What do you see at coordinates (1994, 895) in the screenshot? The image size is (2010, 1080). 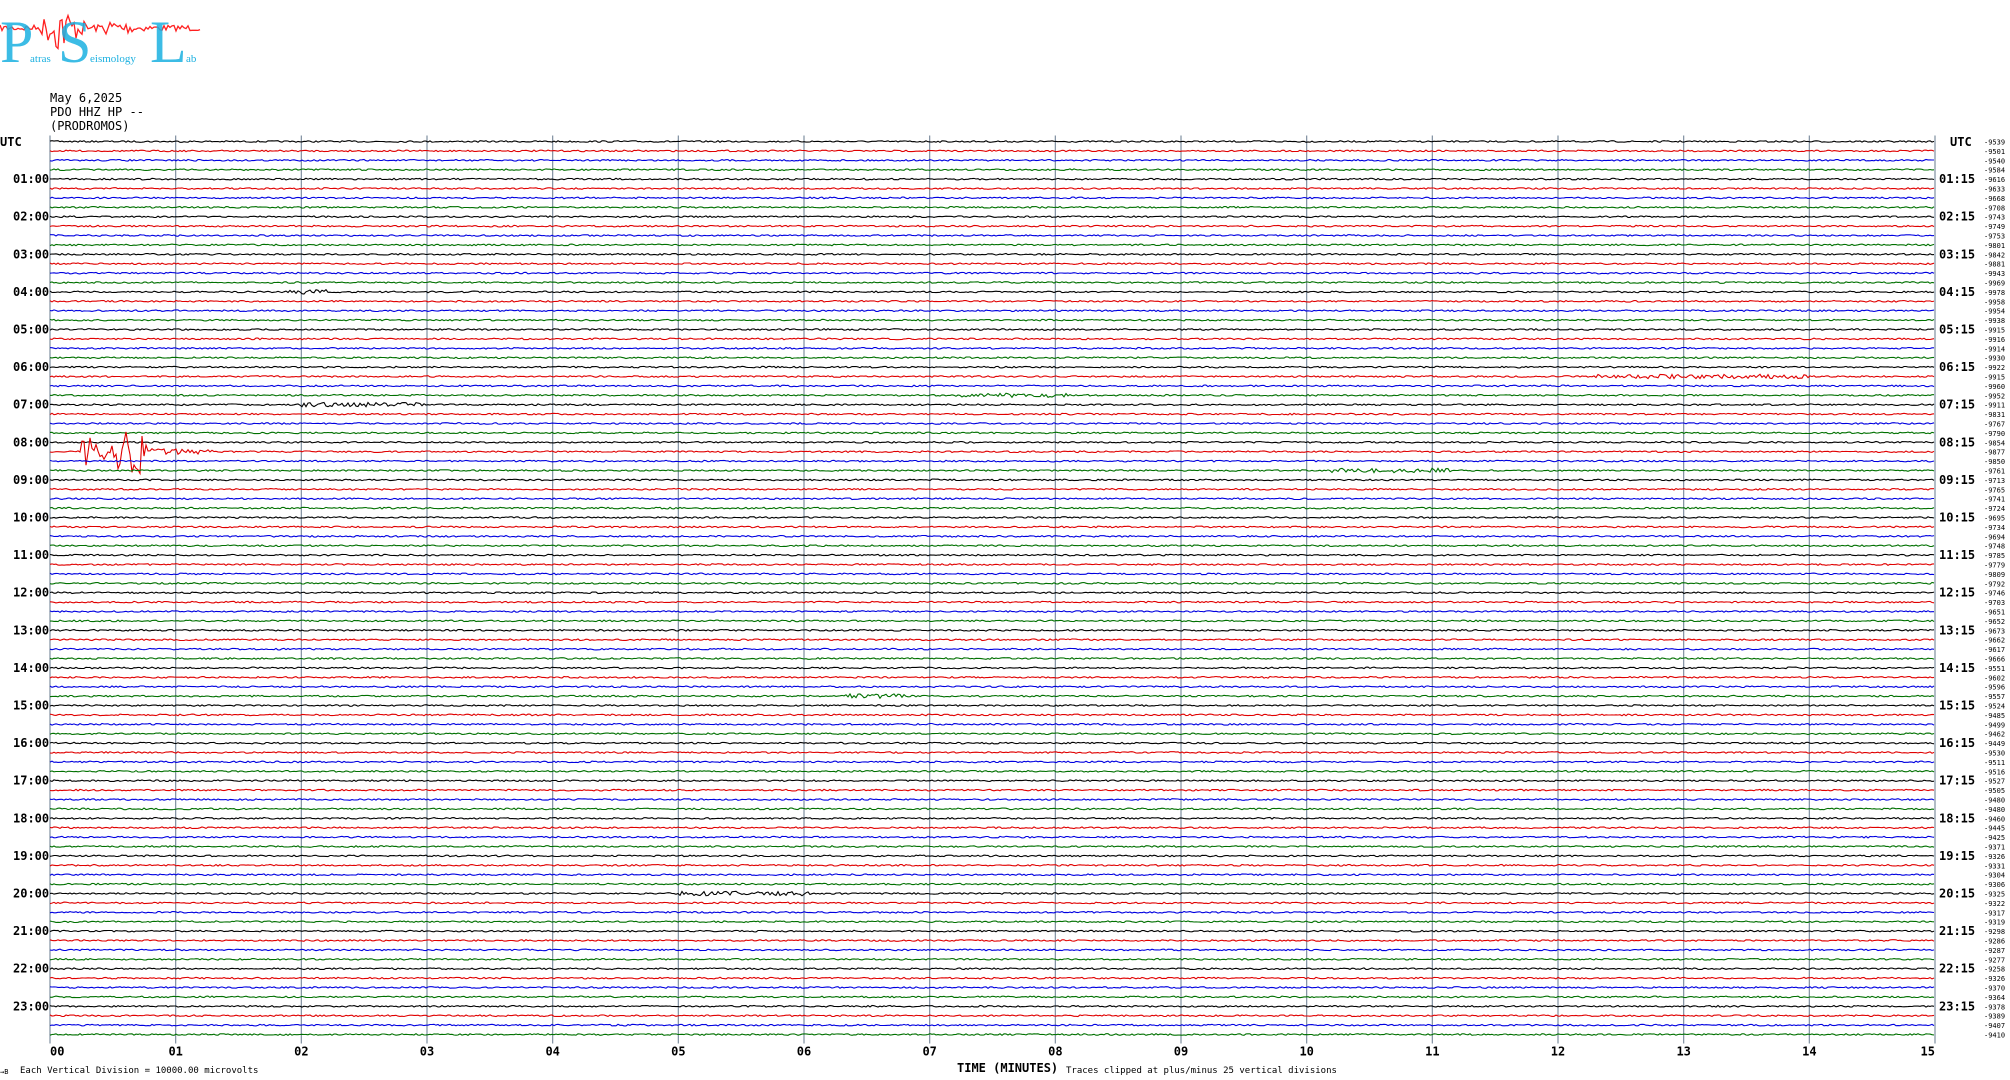 I see `row-value-80: -9325` at bounding box center [1994, 895].